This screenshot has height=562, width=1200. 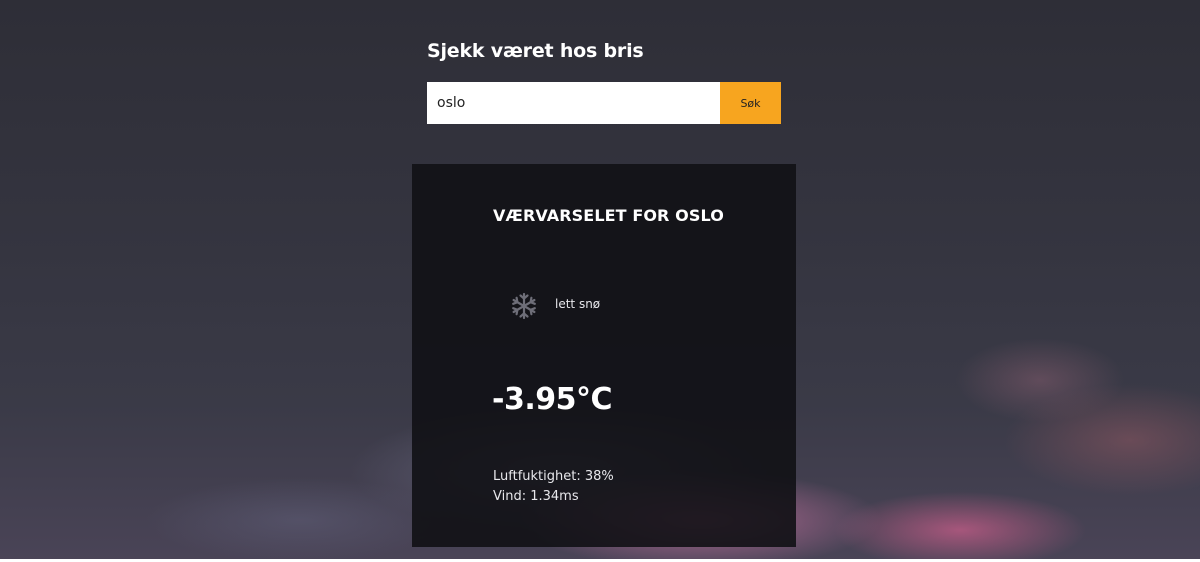 I want to click on humidity-text: Luftfuktighet: 38%, so click(x=553, y=476).